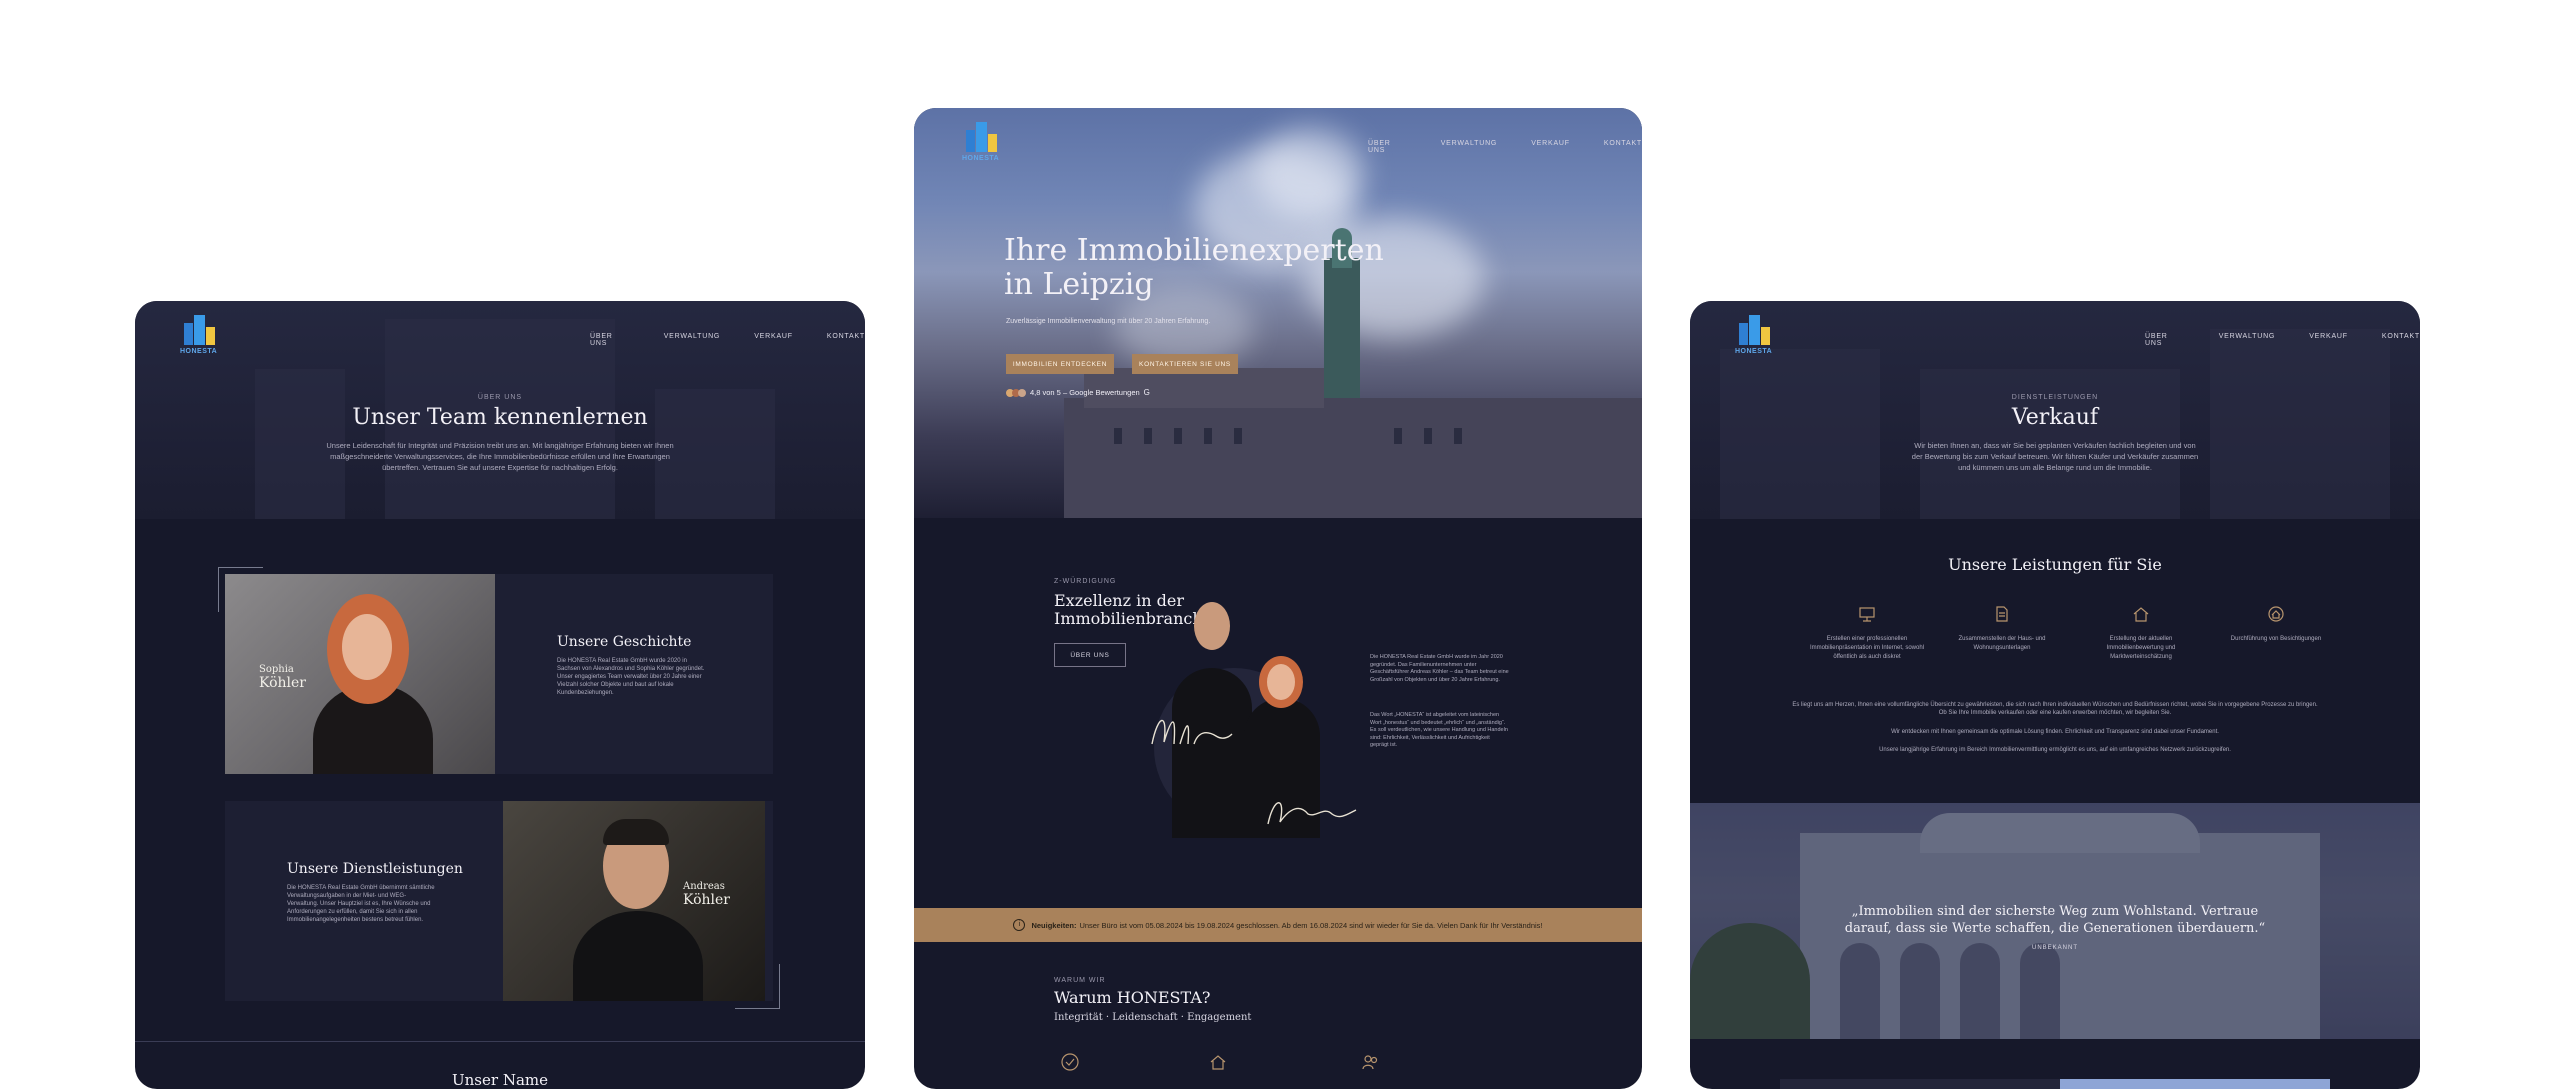 The width and height of the screenshot is (2560, 1089). Describe the element at coordinates (1146, 392) in the screenshot. I see `google-icon: G` at that location.